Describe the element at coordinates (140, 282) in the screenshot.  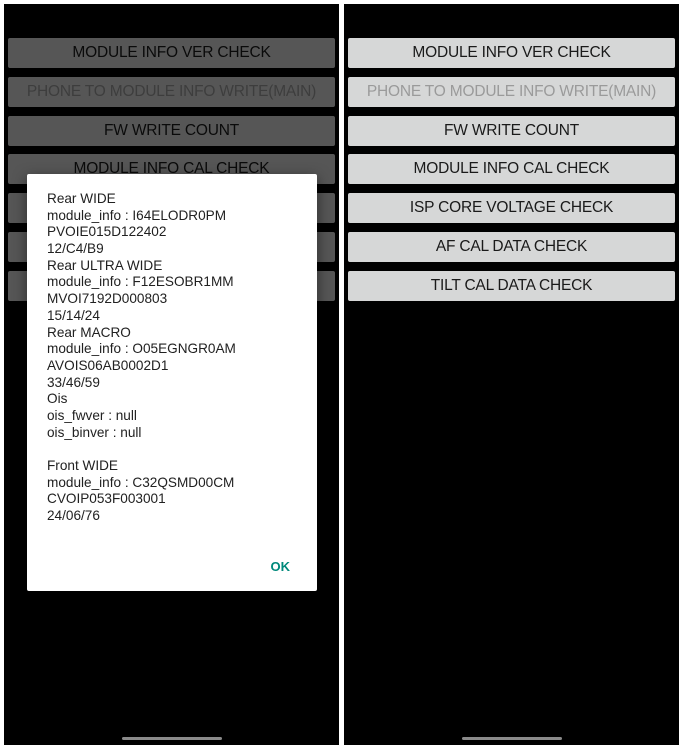
I see `dialog-line: module_info : F12ESOBR1MM` at that location.